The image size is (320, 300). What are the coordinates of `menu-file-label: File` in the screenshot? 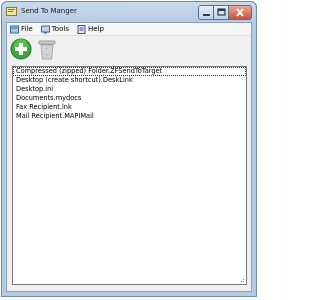 It's located at (27, 29).